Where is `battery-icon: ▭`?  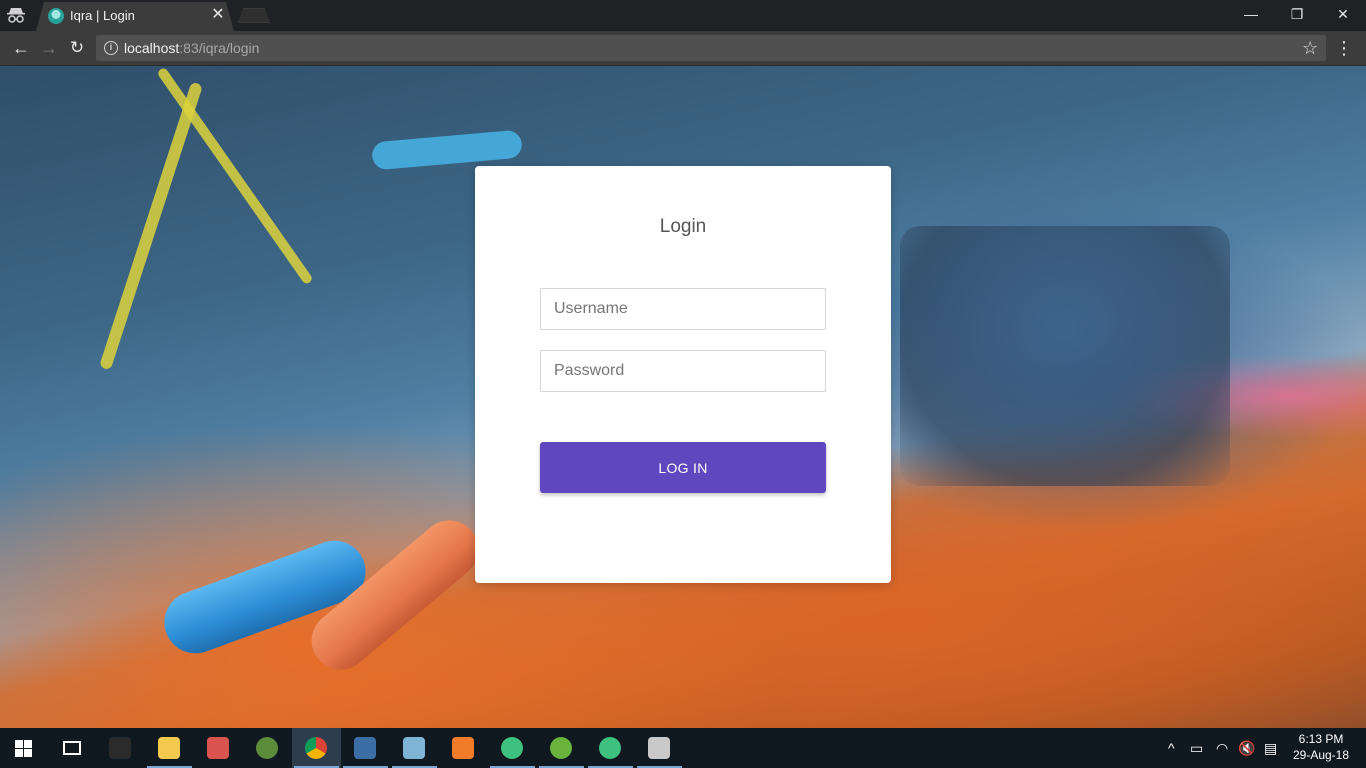
battery-icon: ▭ is located at coordinates (1196, 748).